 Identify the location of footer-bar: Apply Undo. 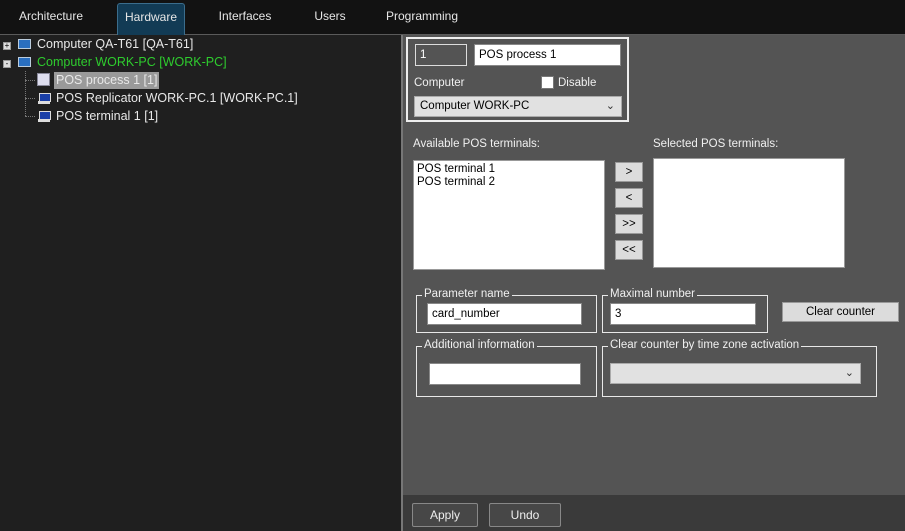
(653, 513).